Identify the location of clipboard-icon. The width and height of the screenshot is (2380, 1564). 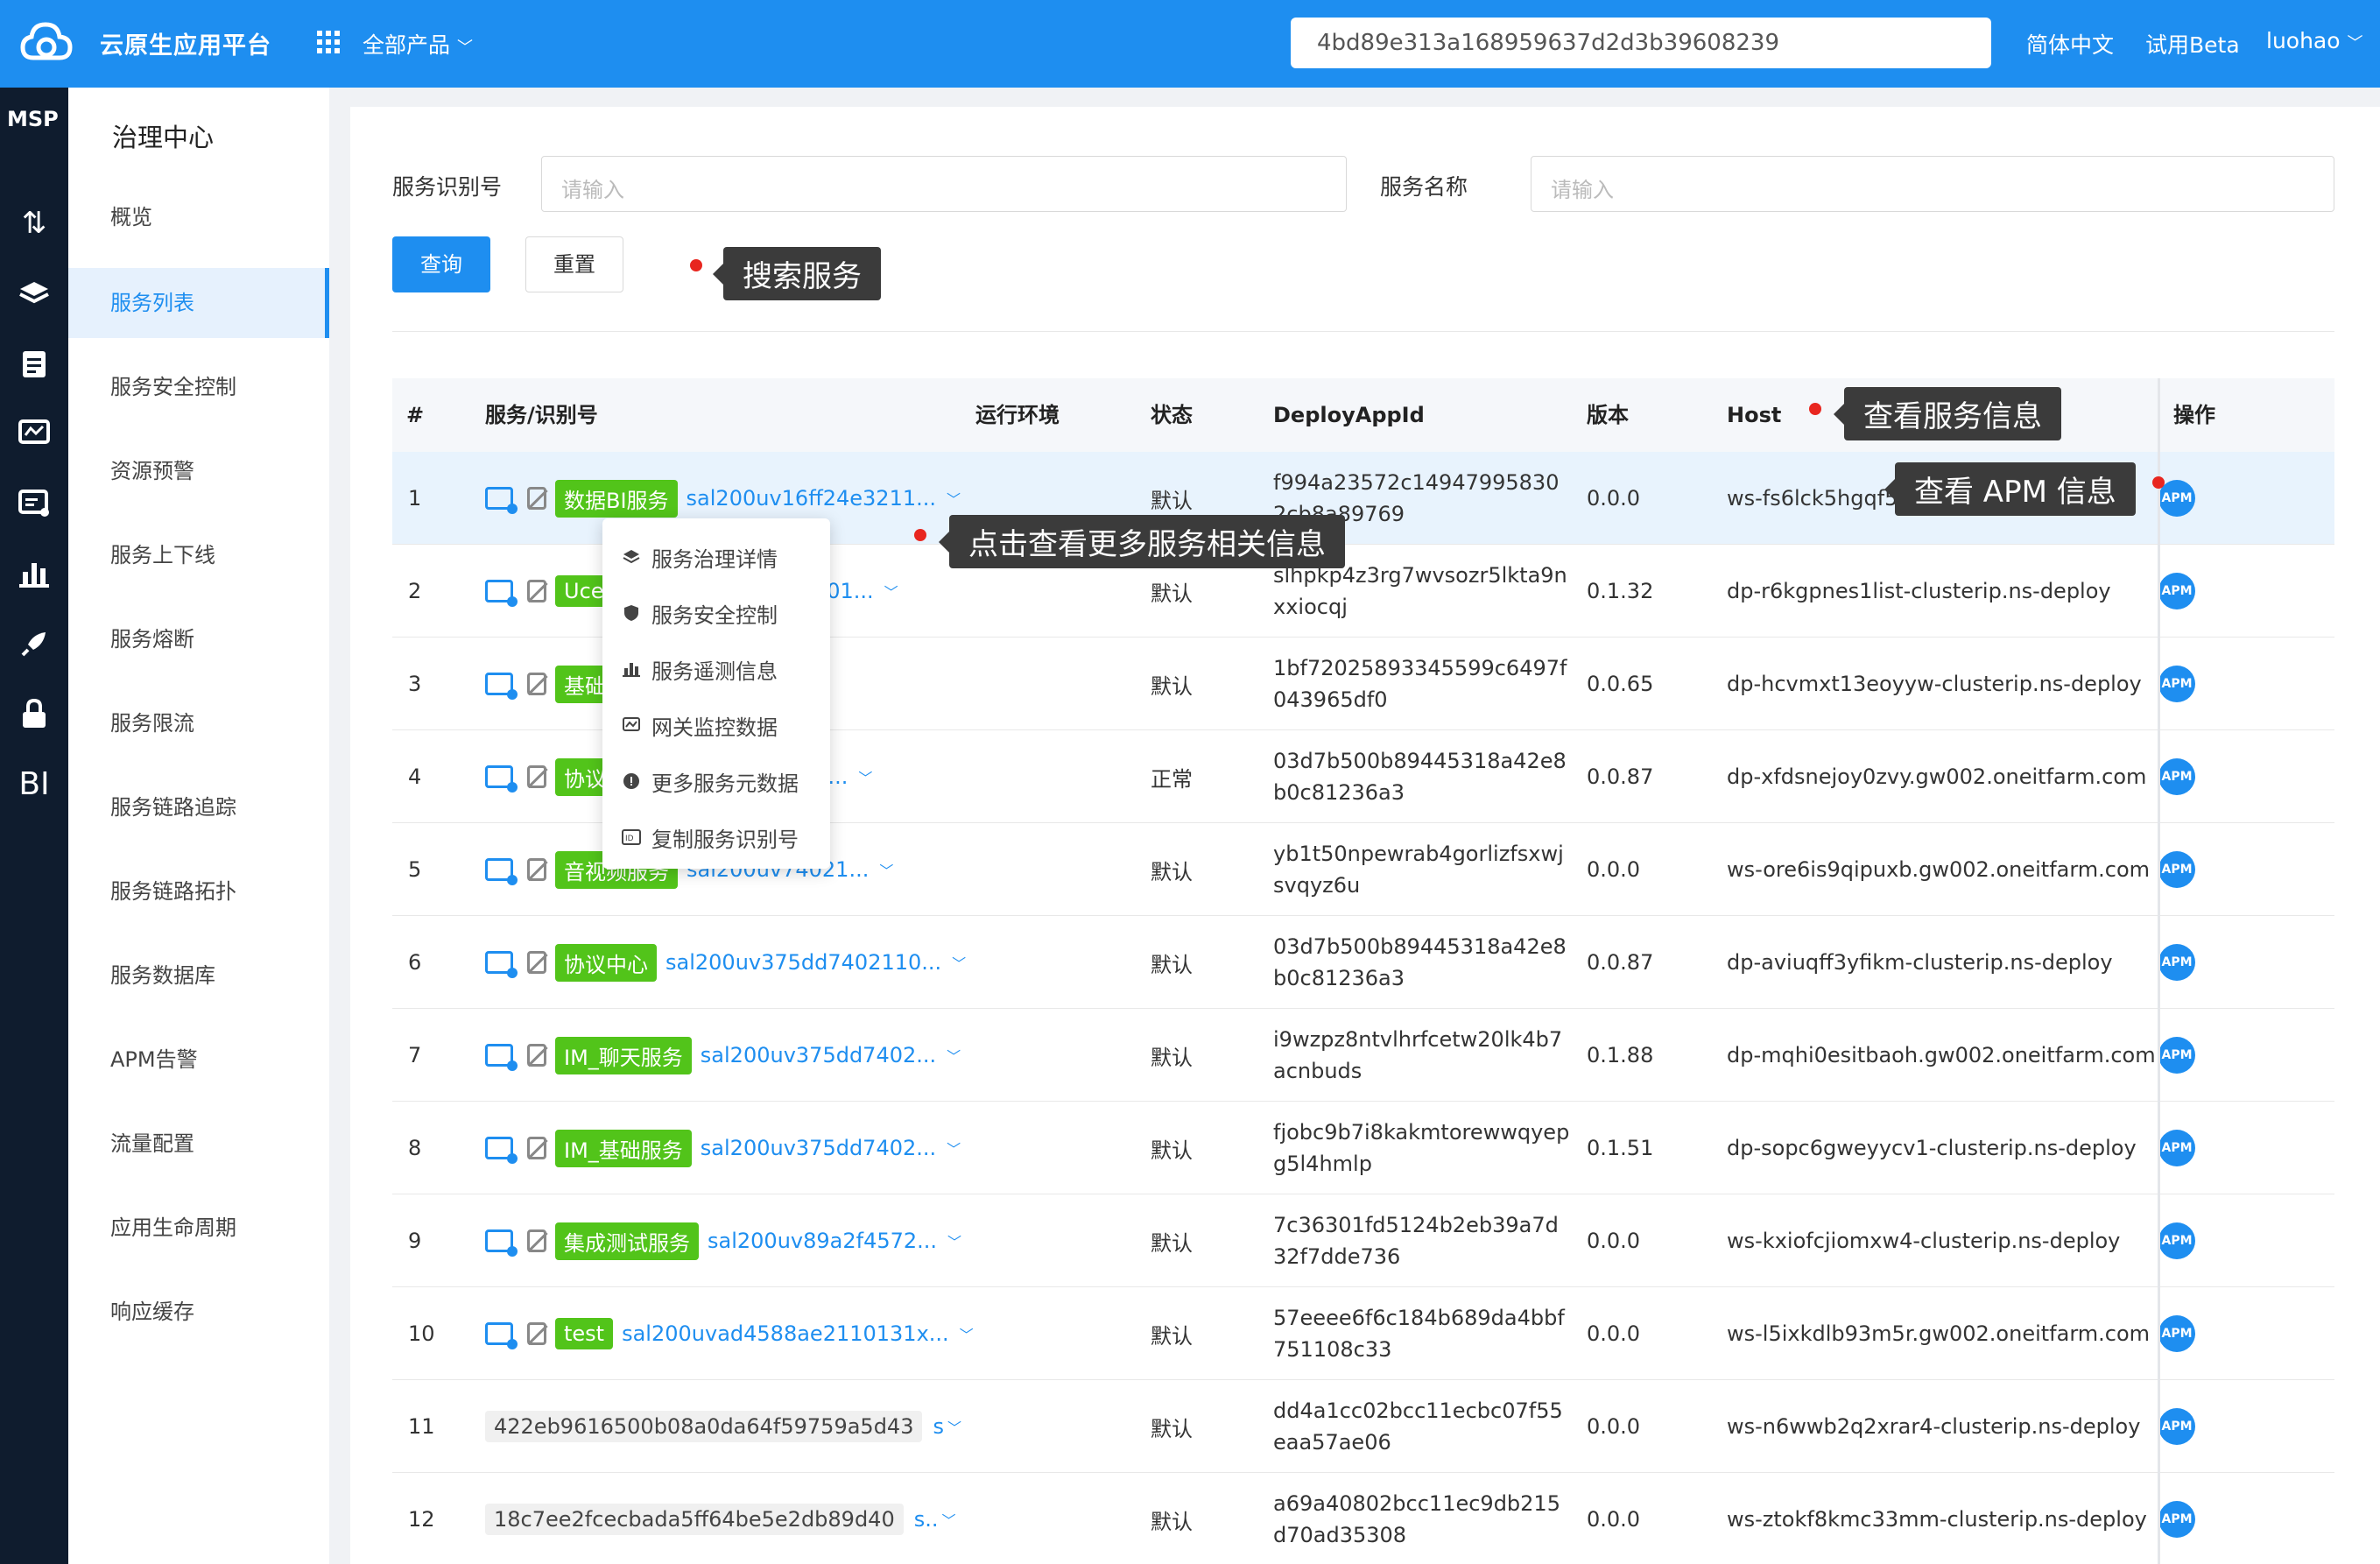
(34, 363).